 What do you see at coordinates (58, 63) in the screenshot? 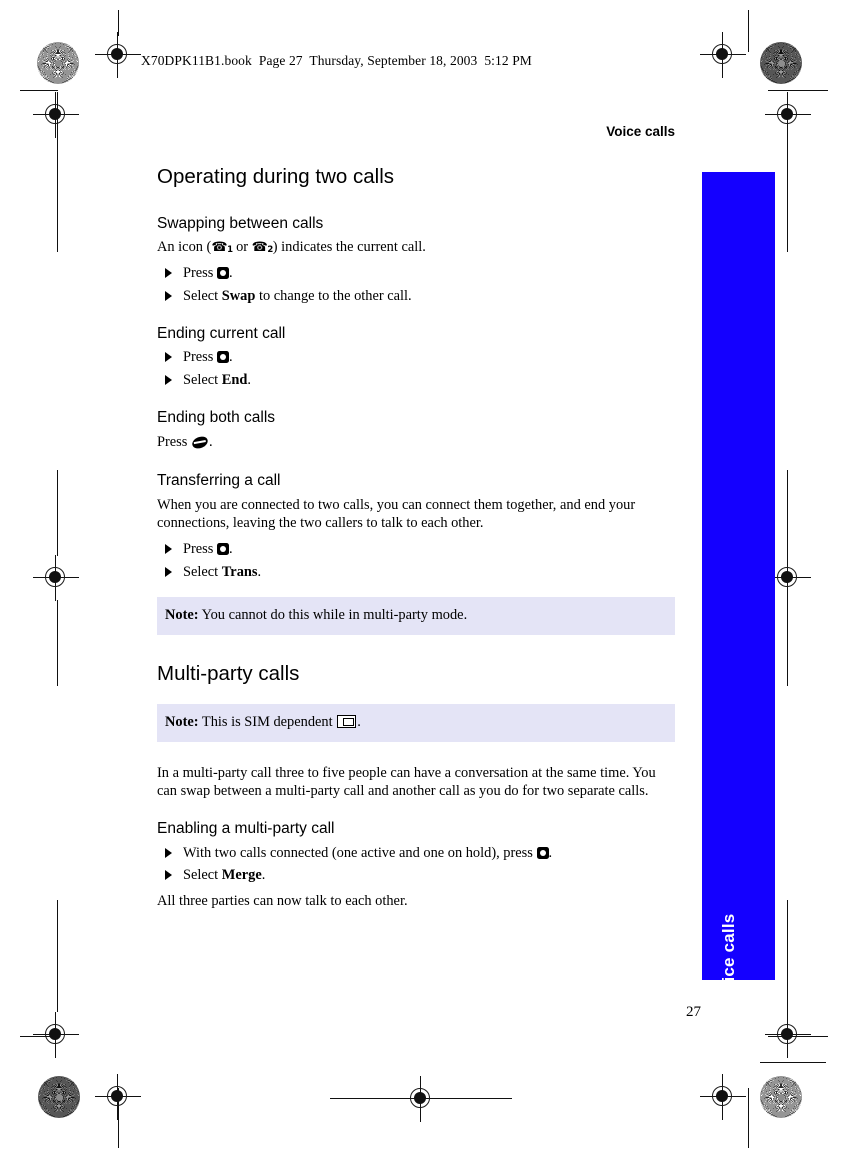
I see `starburst-registration-mark-top-left` at bounding box center [58, 63].